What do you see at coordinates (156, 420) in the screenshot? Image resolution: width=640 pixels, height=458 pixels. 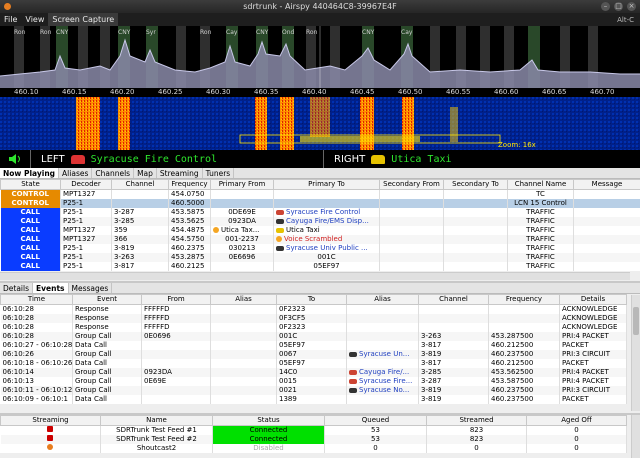 I see `col-header: Name` at bounding box center [156, 420].